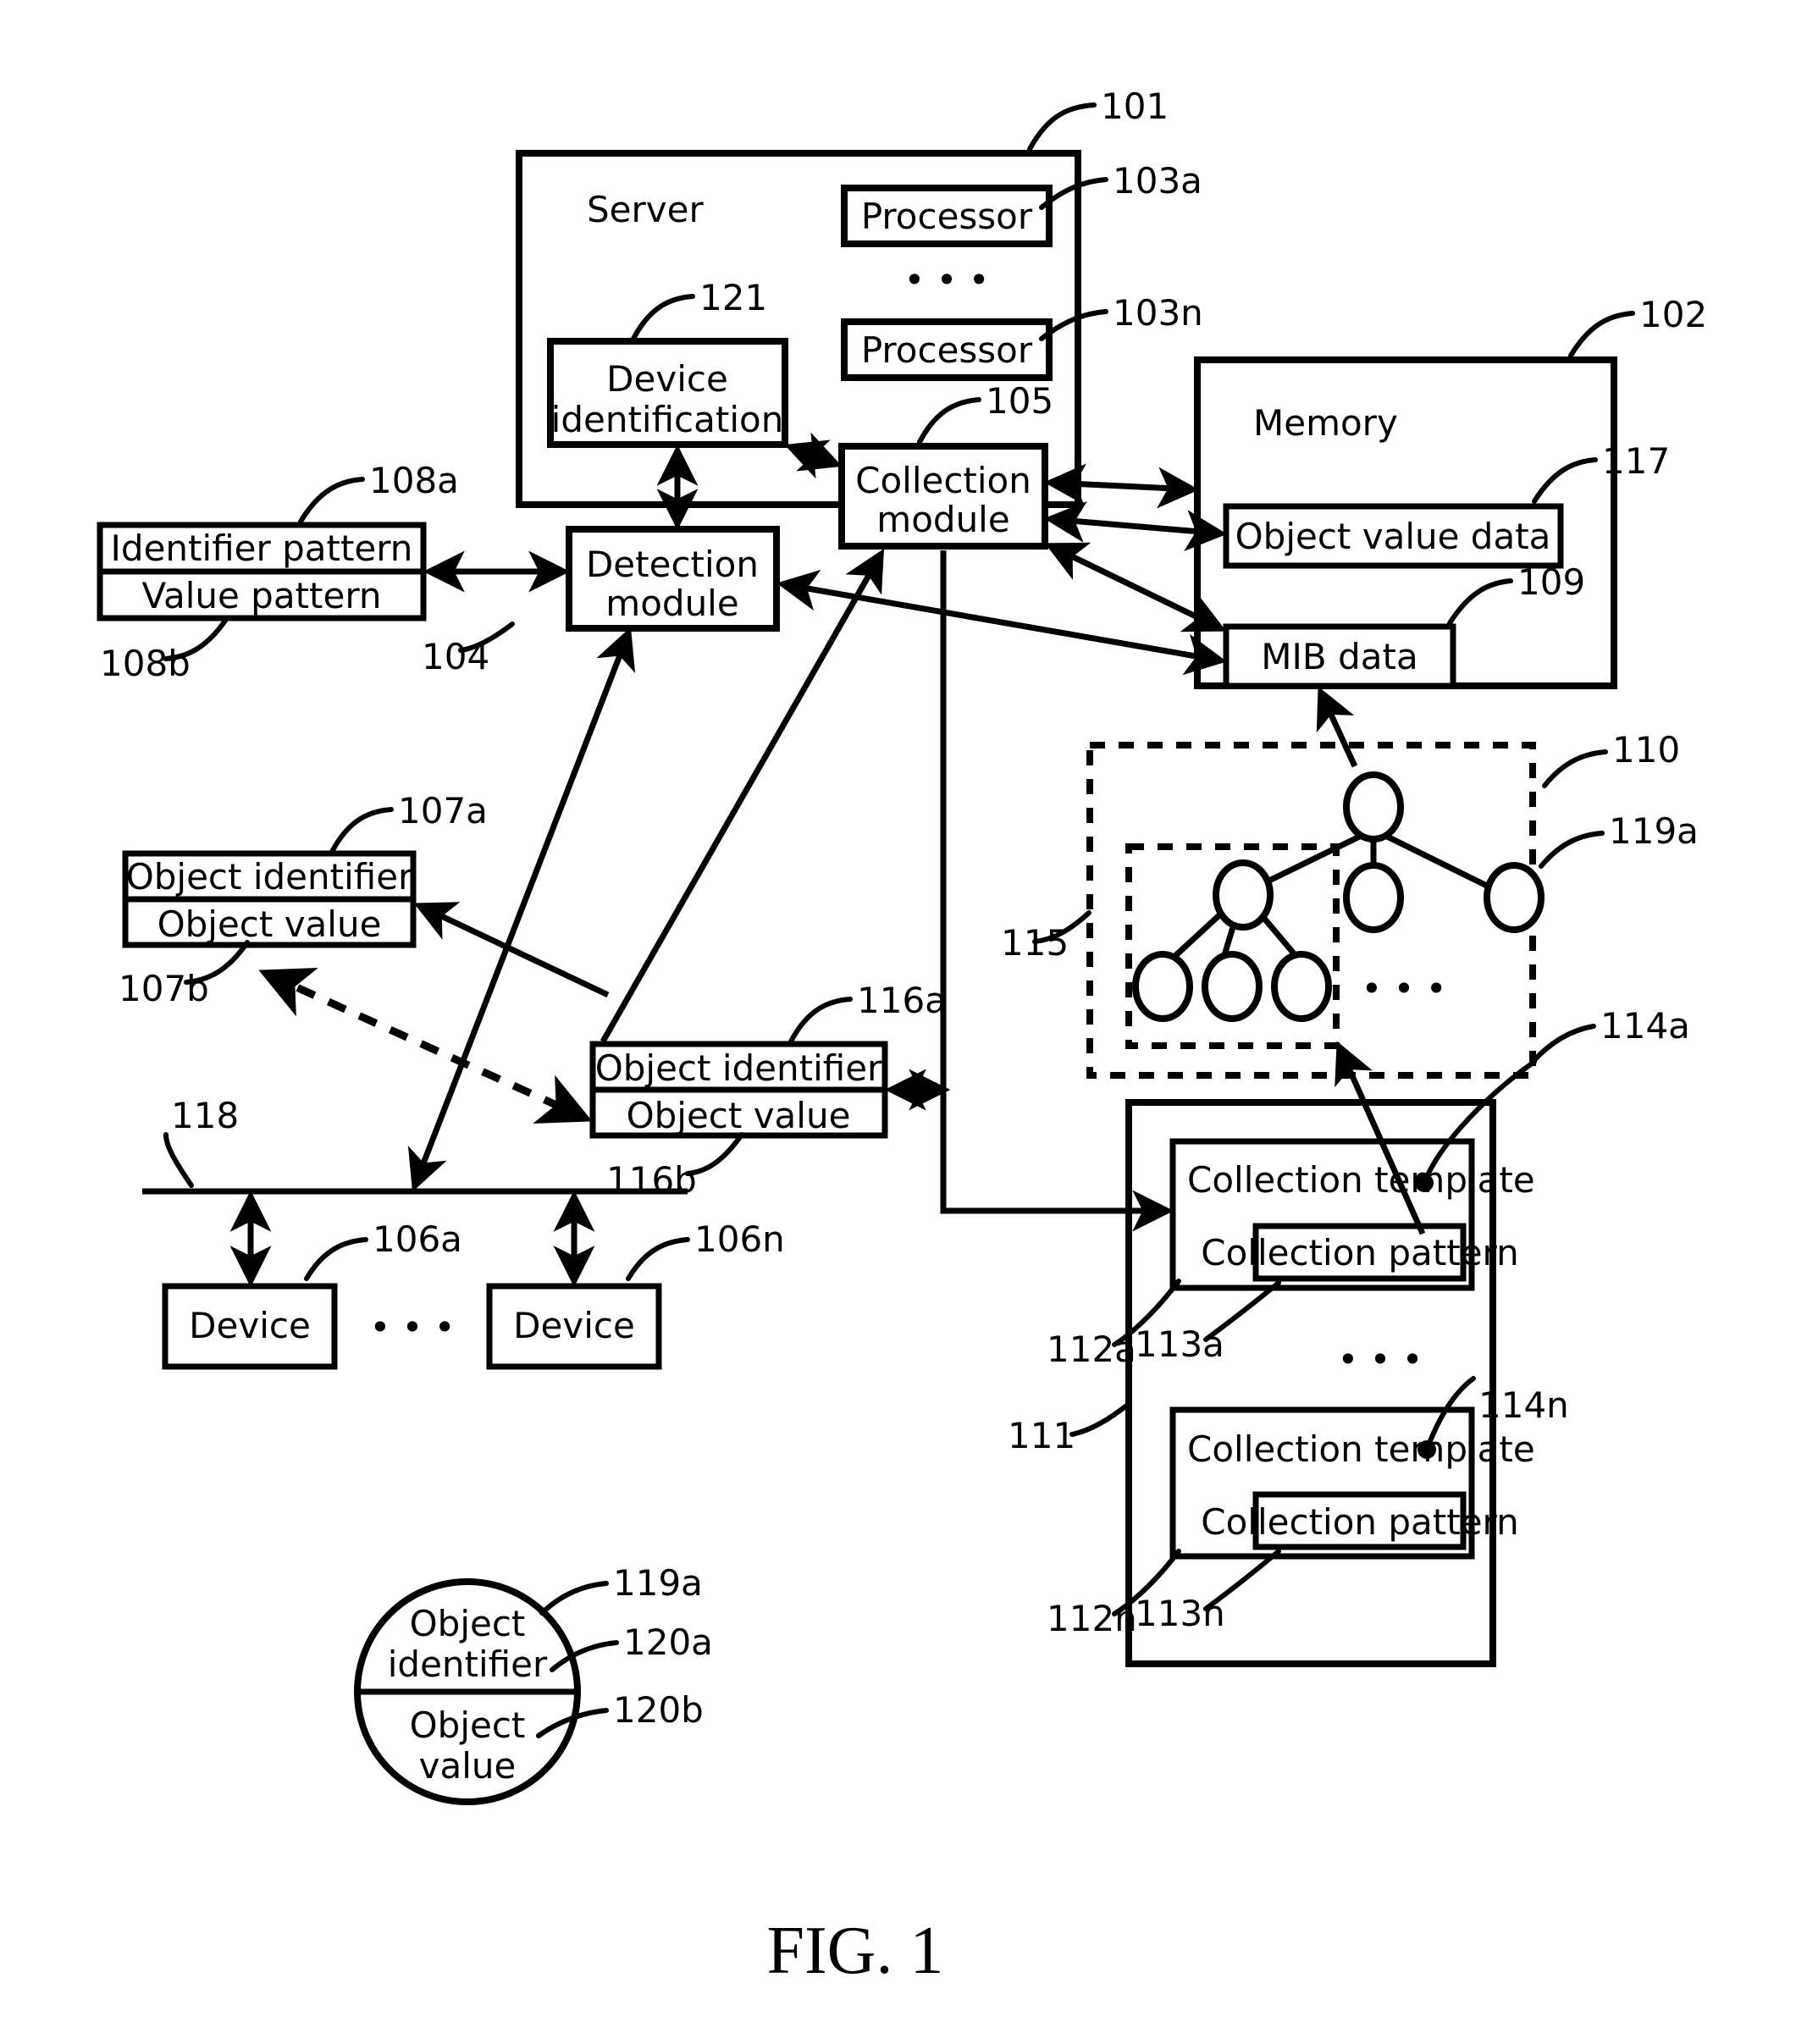  What do you see at coordinates (1325, 423) in the screenshot?
I see `memory-title: Memory` at bounding box center [1325, 423].